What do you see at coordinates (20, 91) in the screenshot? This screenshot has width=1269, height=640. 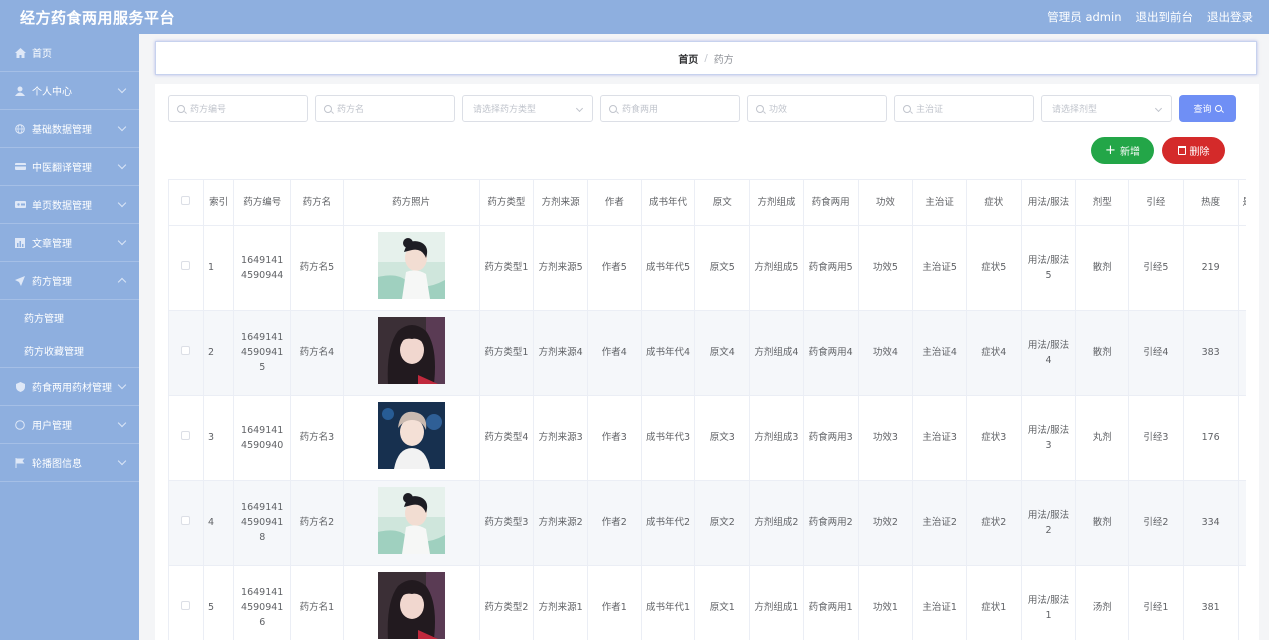 I see `user-icon` at bounding box center [20, 91].